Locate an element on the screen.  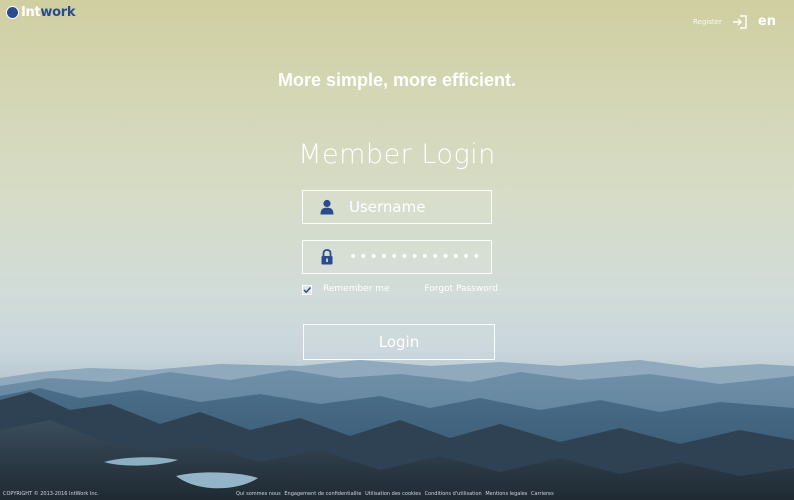
username-field is located at coordinates (397, 207).